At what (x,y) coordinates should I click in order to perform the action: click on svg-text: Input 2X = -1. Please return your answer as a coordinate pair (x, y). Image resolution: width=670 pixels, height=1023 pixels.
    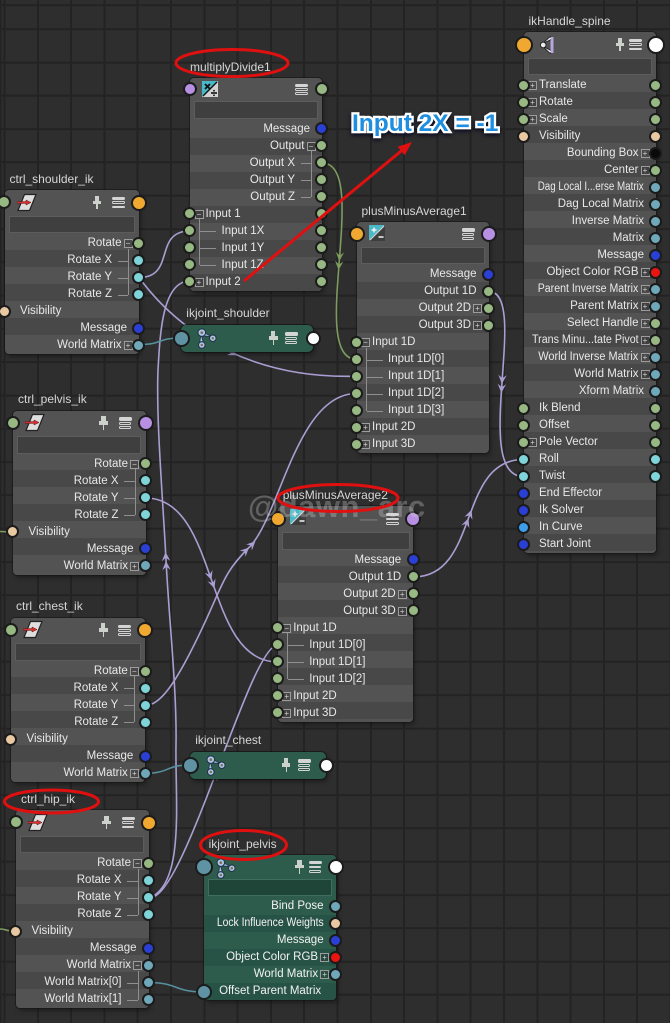
    Looking at the image, I should click on (425, 123).